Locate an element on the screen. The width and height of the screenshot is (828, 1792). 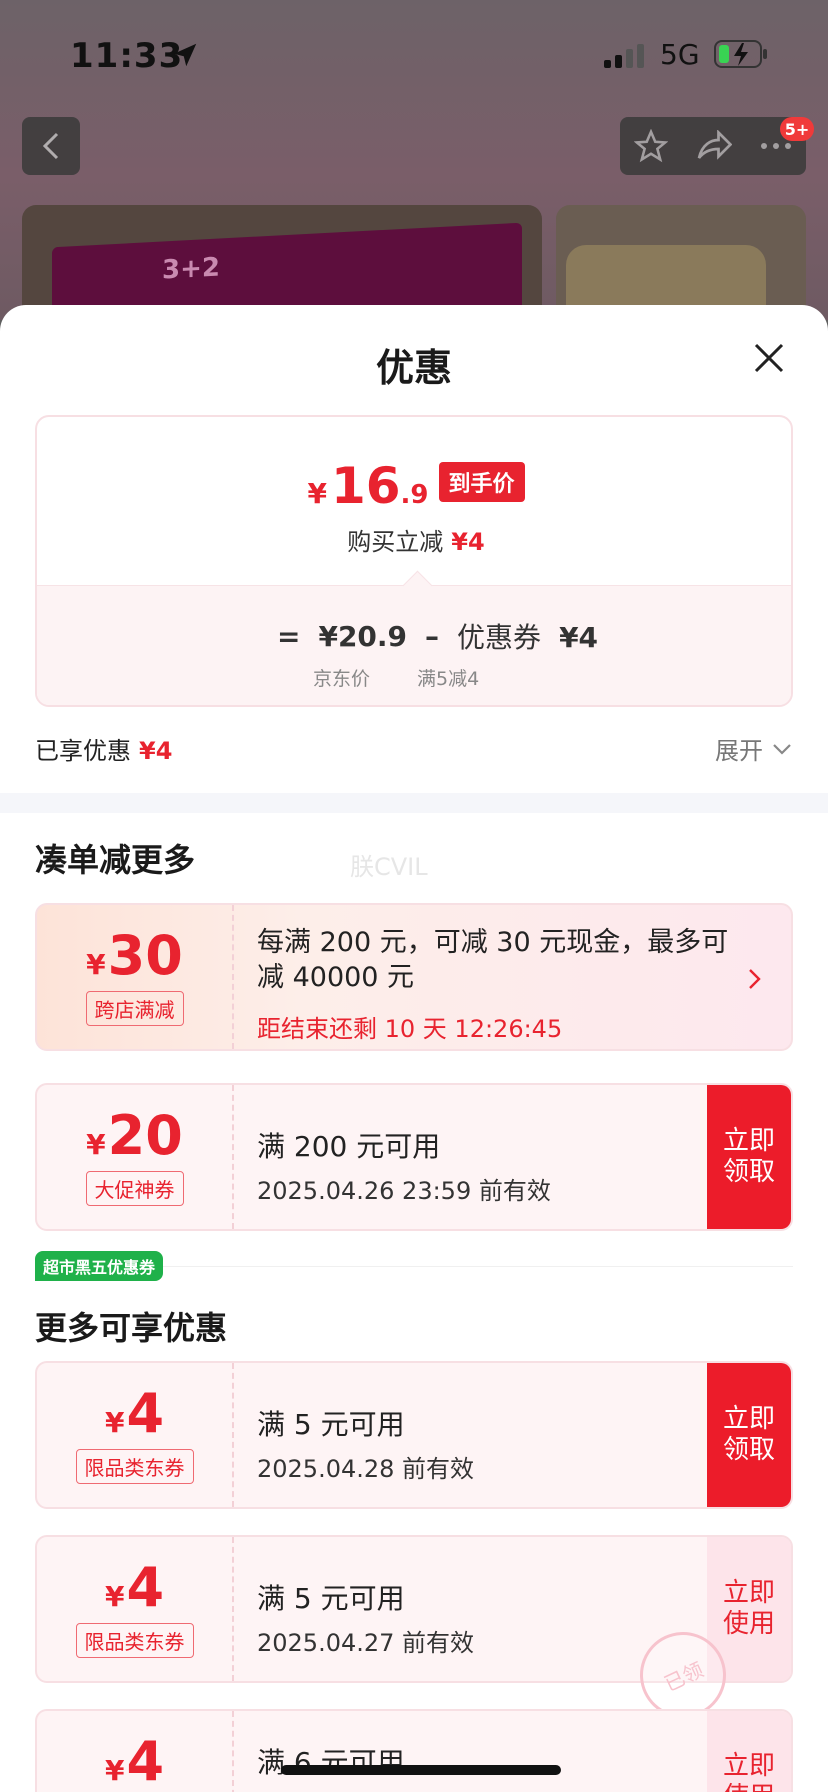
coupon-rule: 满5减4 is located at coordinates (448, 679).